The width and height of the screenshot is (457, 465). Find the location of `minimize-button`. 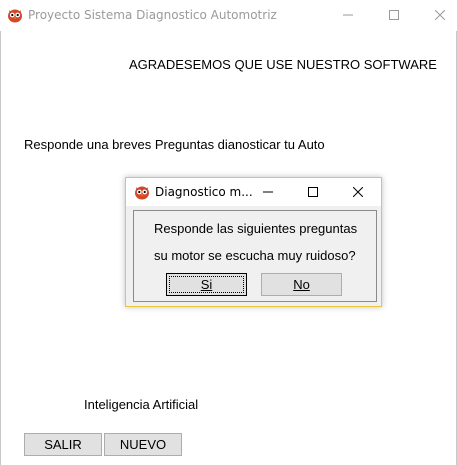

minimize-button is located at coordinates (348, 15).